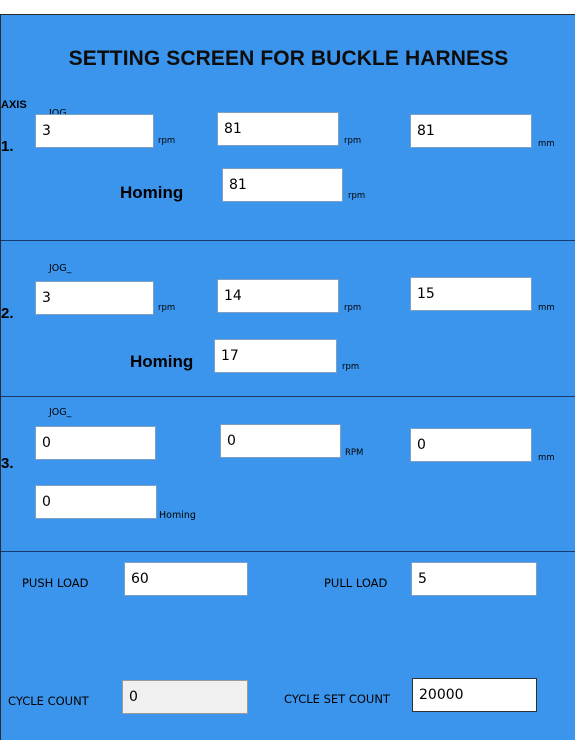  I want to click on axis3-number: 3., so click(7, 463).